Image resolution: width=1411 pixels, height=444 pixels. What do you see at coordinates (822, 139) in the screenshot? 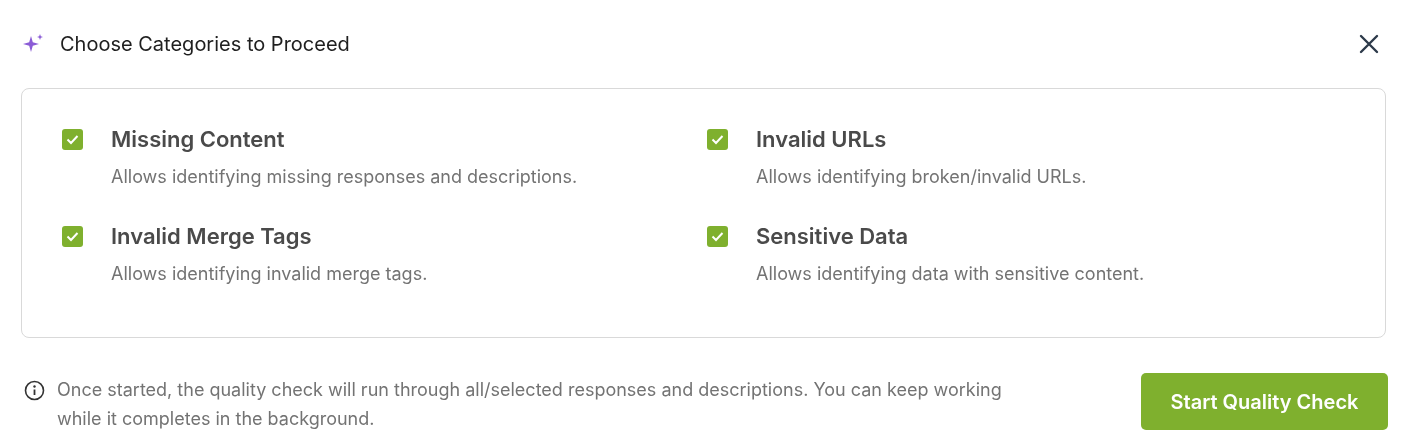
I see `category-title: Invalid URLs` at bounding box center [822, 139].